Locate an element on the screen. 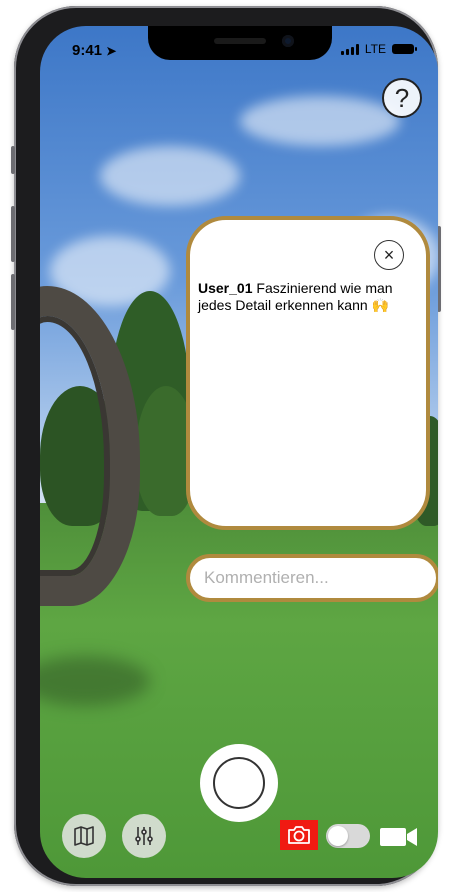  volume-up-button is located at coordinates (13, 234).